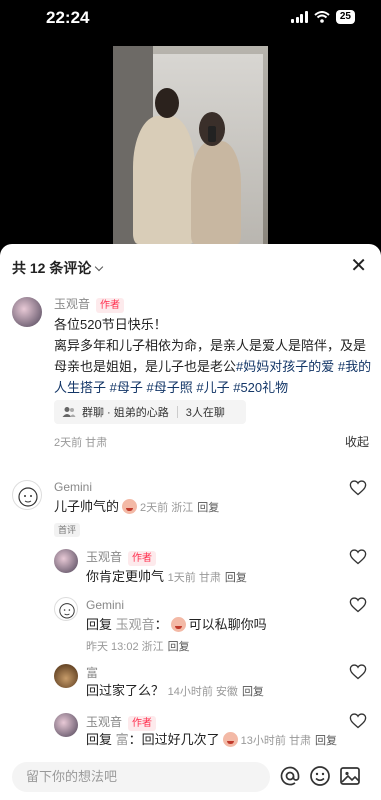 The width and height of the screenshot is (381, 800). I want to click on hashtag: #母子照, so click(170, 387).